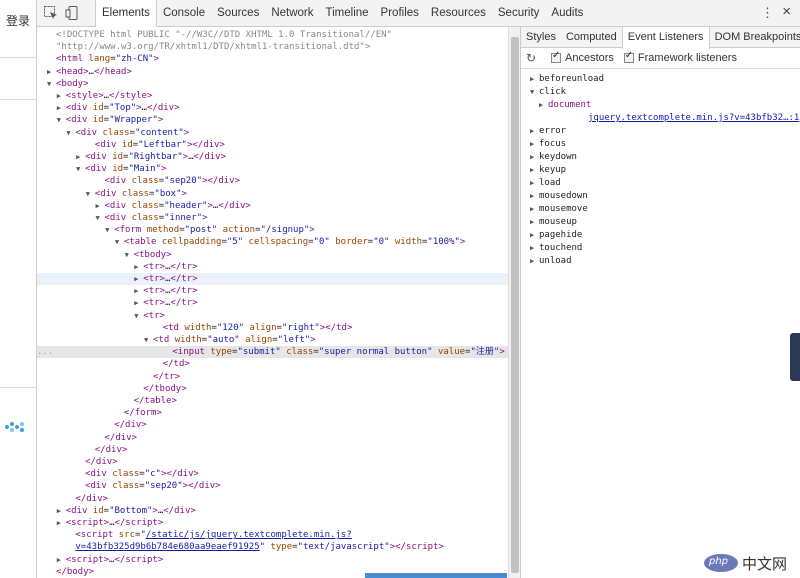 Image resolution: width=800 pixels, height=578 pixels. Describe the element at coordinates (541, 37) in the screenshot. I see `sidebar-tab-styles: Styles` at that location.